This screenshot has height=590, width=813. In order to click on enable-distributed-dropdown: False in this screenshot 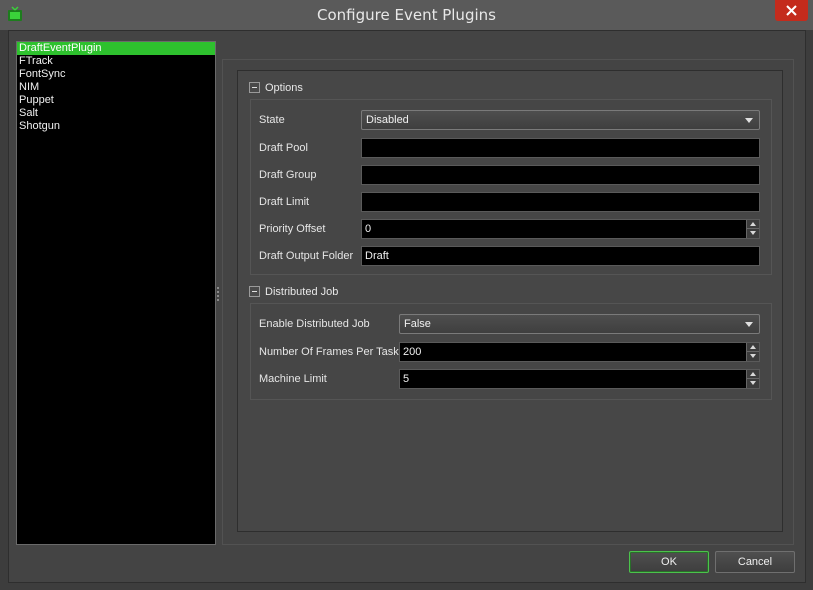, I will do `click(579, 324)`.